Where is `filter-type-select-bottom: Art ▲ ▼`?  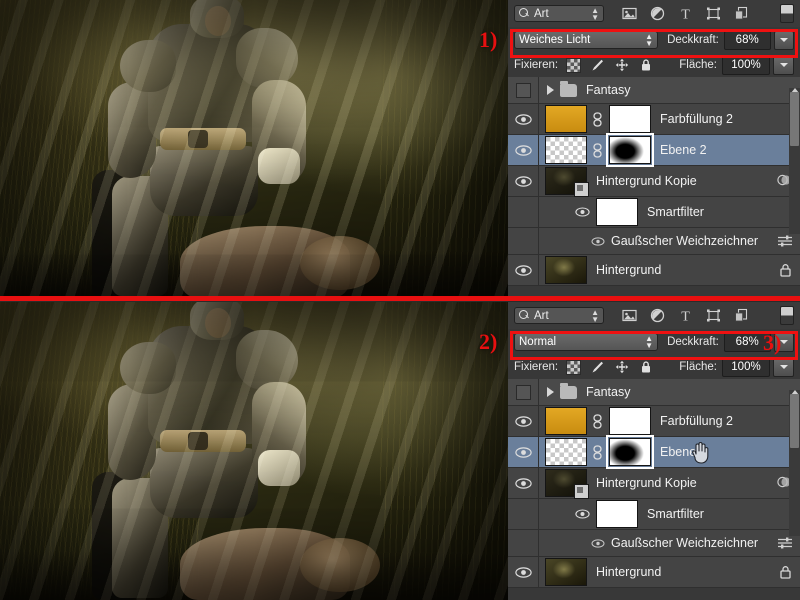 filter-type-select-bottom: Art ▲ ▼ is located at coordinates (559, 315).